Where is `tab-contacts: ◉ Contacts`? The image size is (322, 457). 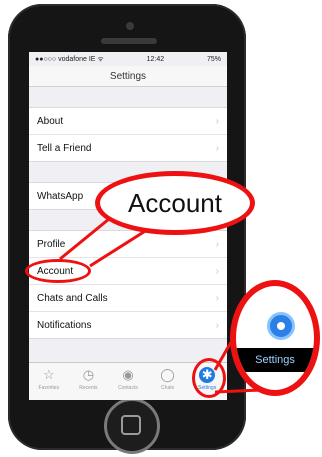
tab-contacts: ◉ Contacts is located at coordinates (128, 379).